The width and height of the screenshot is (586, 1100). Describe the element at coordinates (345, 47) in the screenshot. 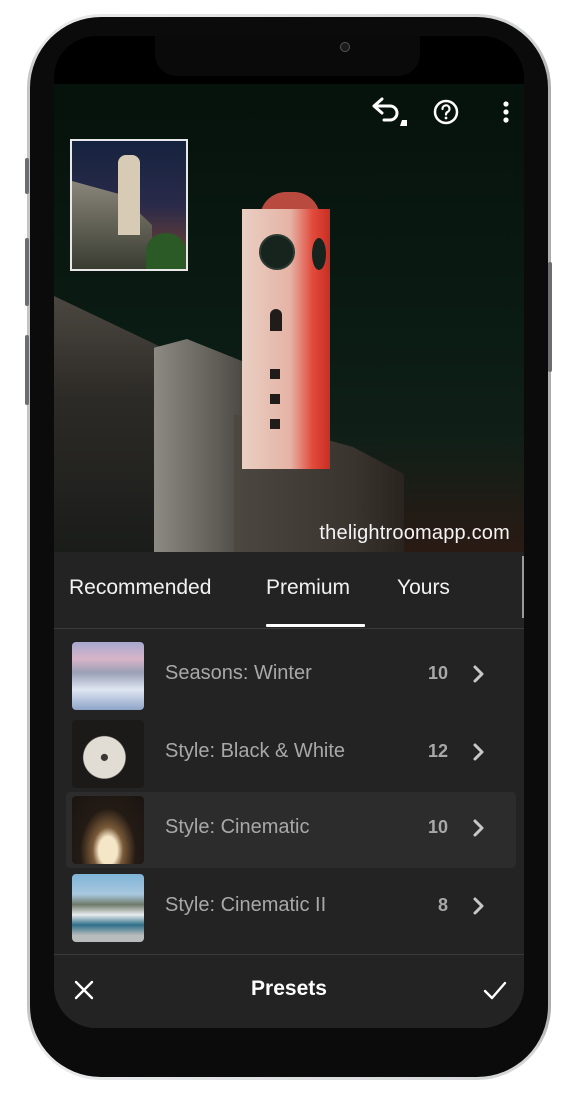

I see `front-camera` at that location.